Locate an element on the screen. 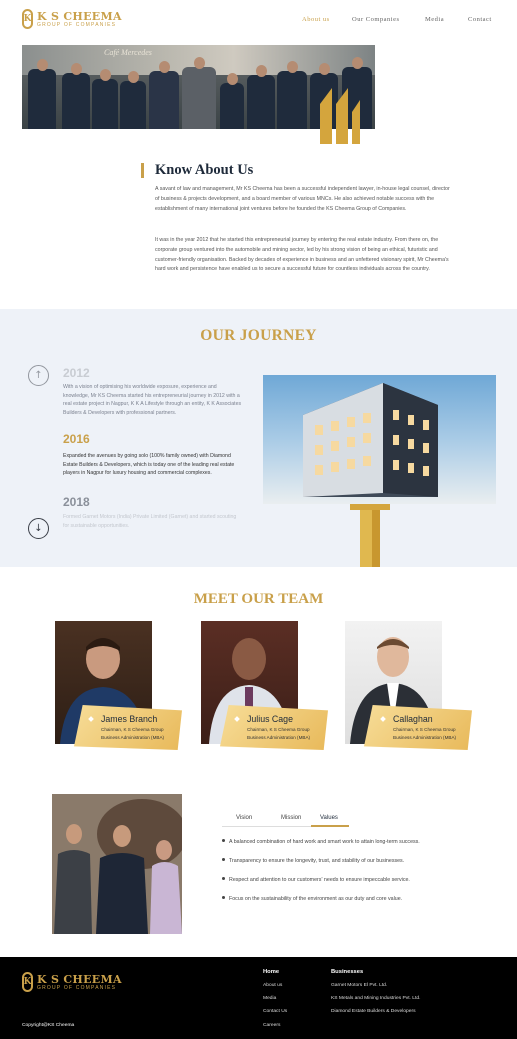 This screenshot has height=1039, width=517. team-edu-callaghan: Business Administration (MBA) is located at coordinates (425, 737).